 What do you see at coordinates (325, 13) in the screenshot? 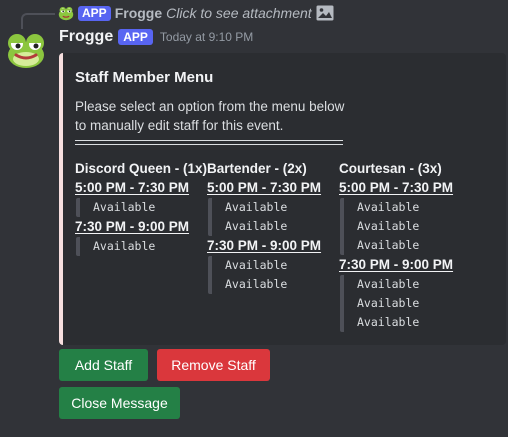
I see `image-icon` at bounding box center [325, 13].